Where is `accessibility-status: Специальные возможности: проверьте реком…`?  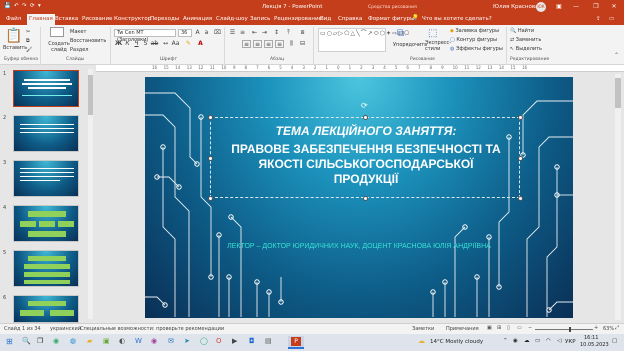
accessibility-status: Специальные возможности: проверьте реком… is located at coordinates (152, 329).